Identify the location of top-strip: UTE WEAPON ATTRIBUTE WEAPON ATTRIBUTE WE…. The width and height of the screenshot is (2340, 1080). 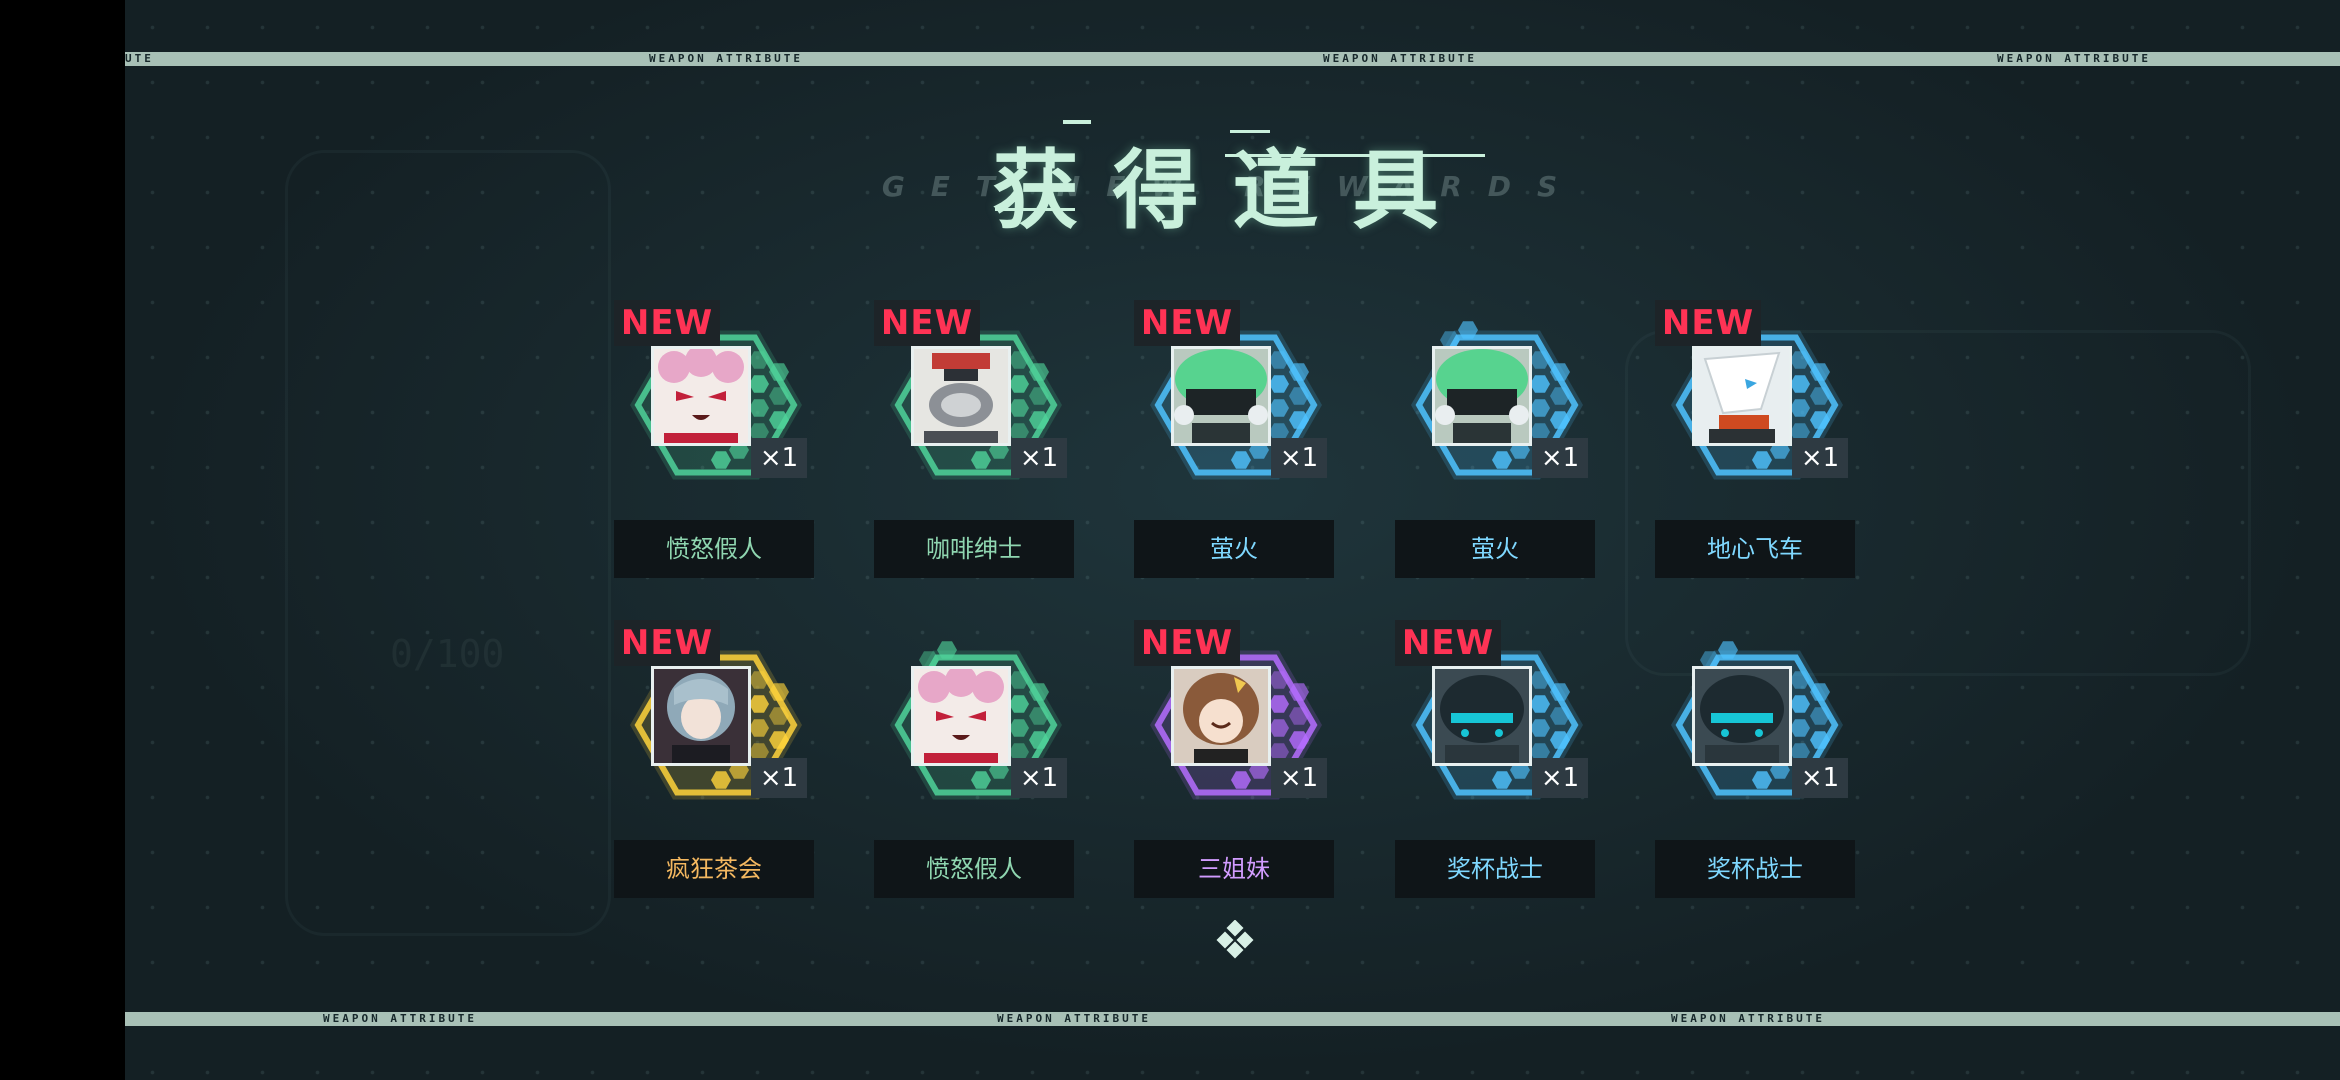
(1232, 59).